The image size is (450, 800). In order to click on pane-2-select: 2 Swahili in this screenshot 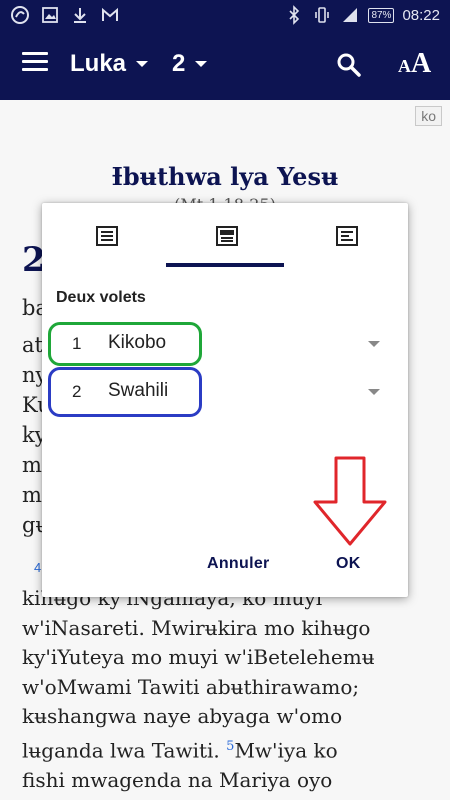, I will do `click(222, 392)`.